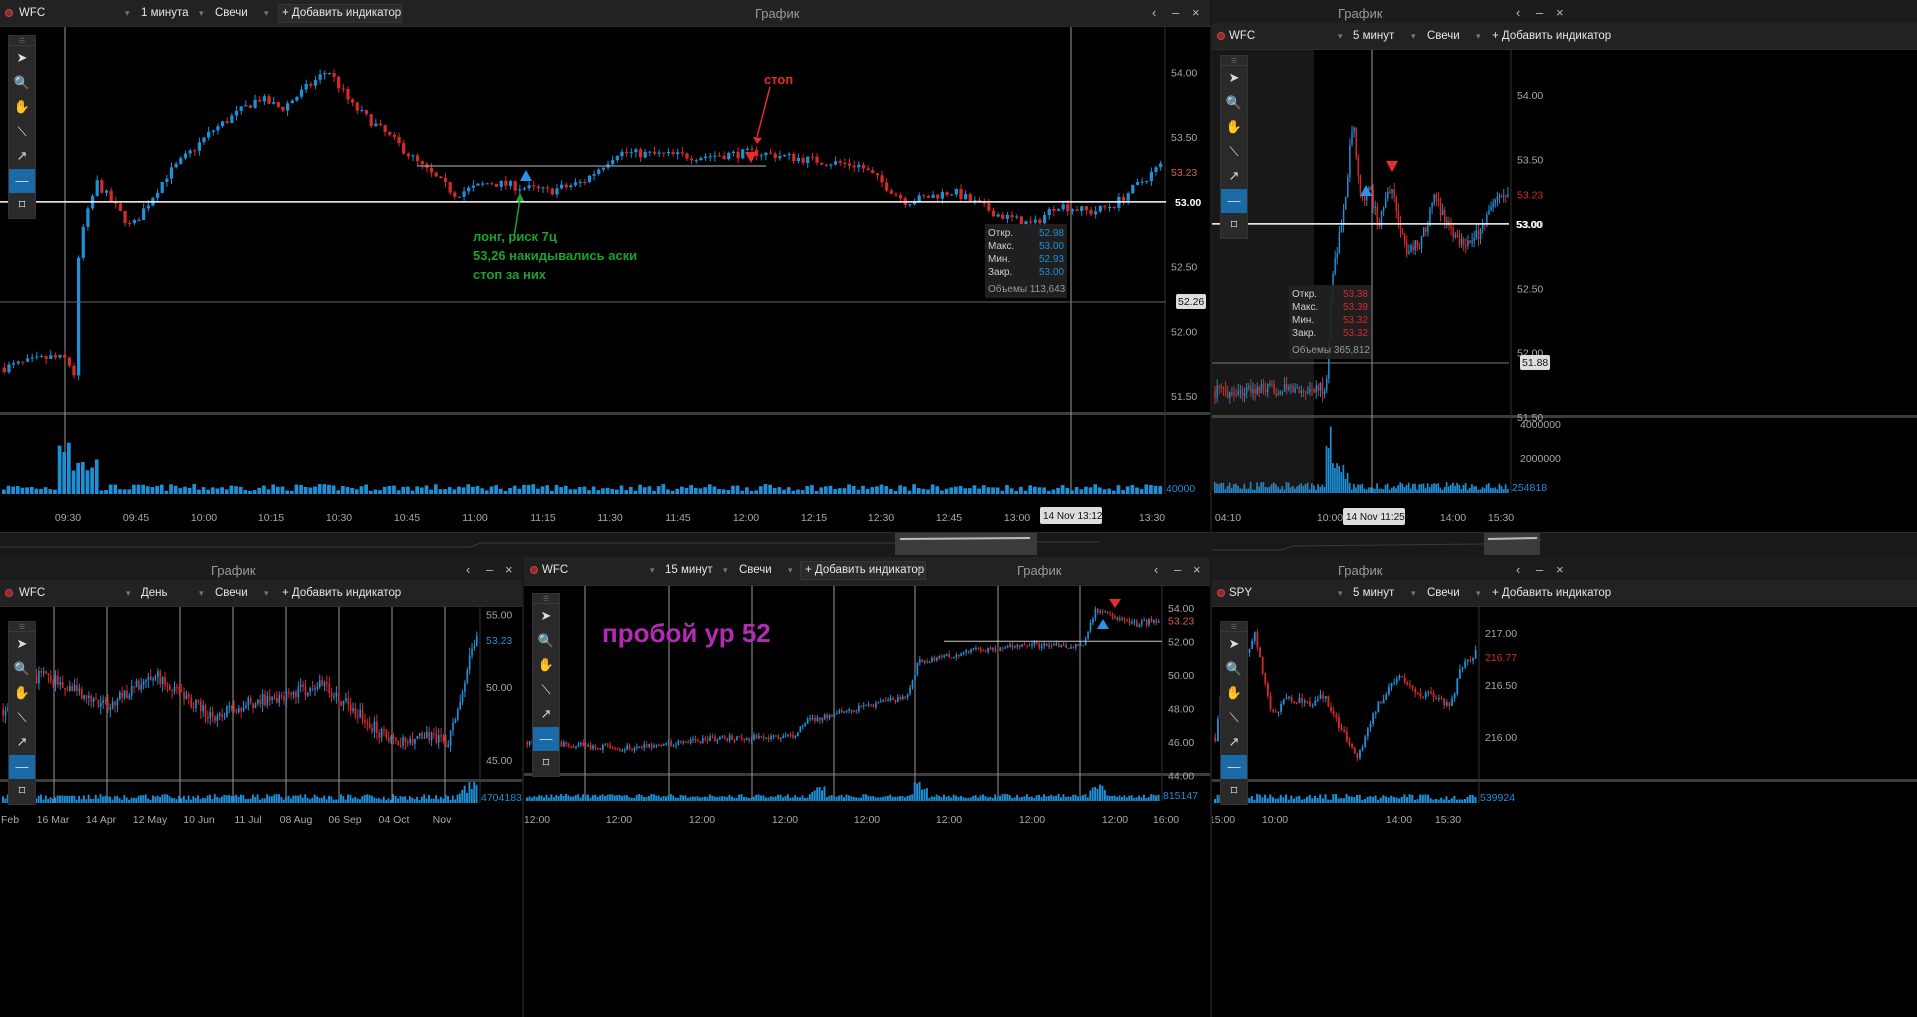 Image resolution: width=1917 pixels, height=1017 pixels. What do you see at coordinates (689, 570) in the screenshot?
I see `timeframe-selector: 15 минут` at bounding box center [689, 570].